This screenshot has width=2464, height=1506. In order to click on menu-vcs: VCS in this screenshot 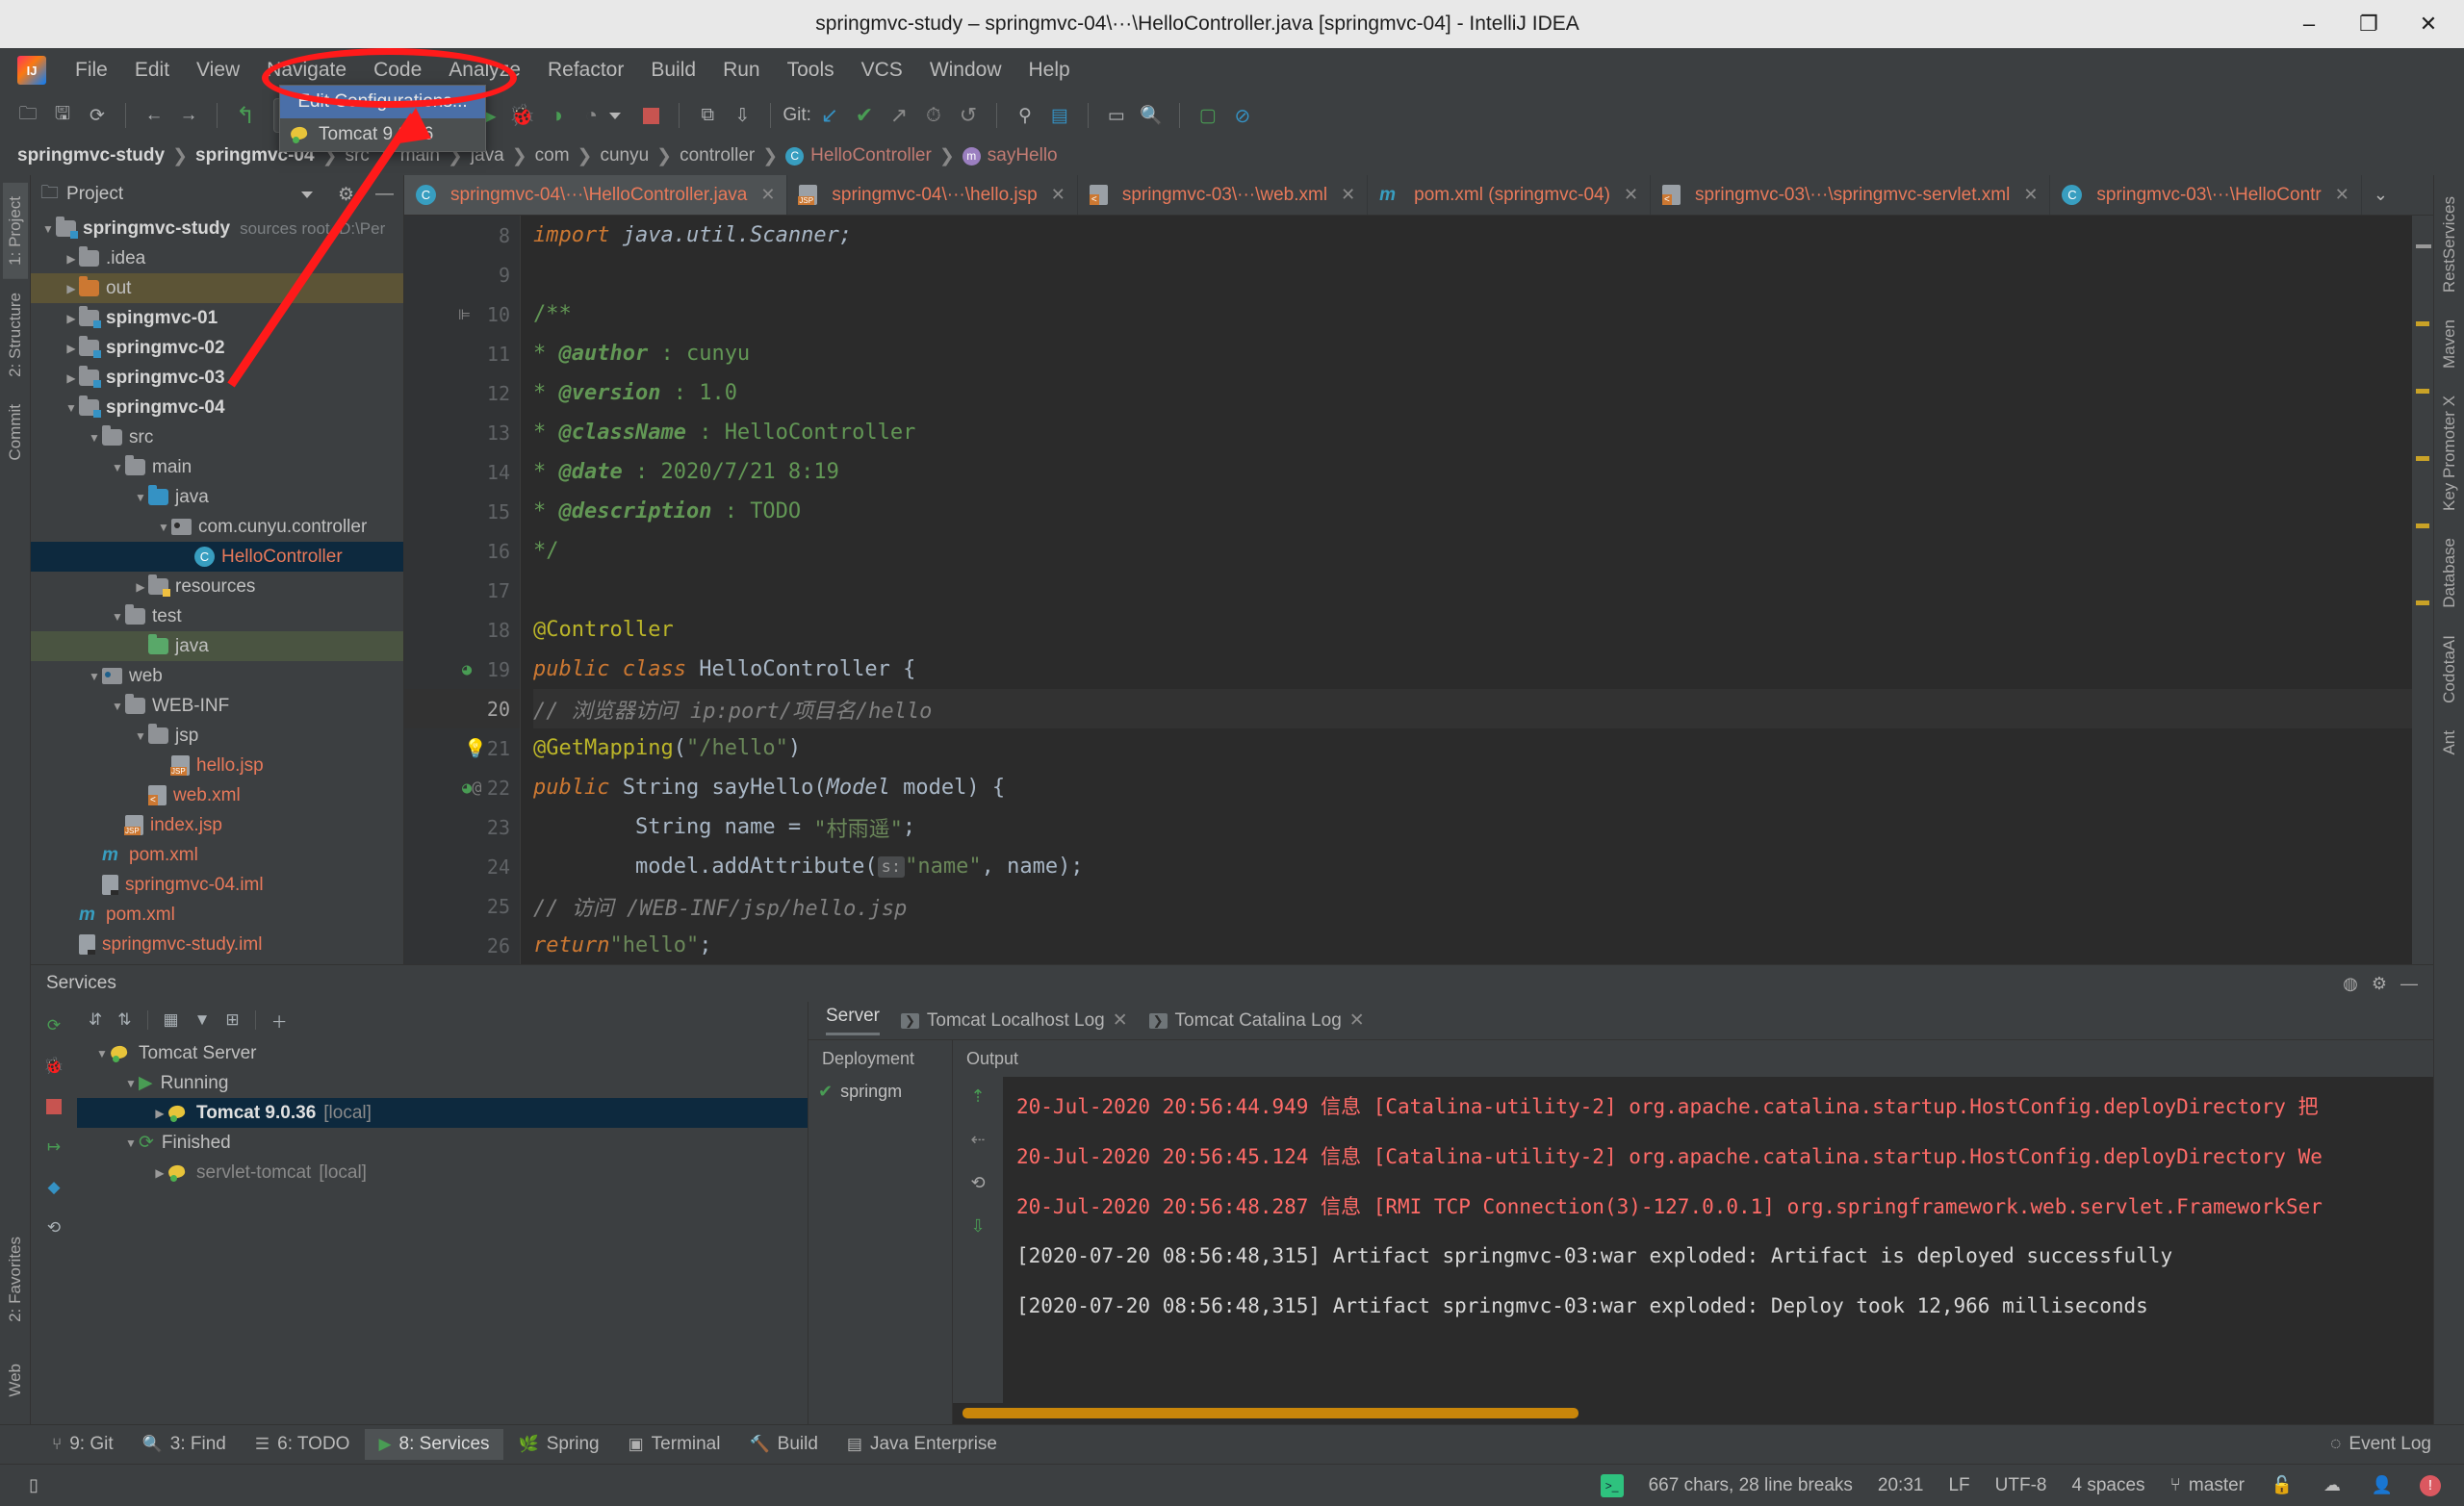, I will do `click(882, 70)`.